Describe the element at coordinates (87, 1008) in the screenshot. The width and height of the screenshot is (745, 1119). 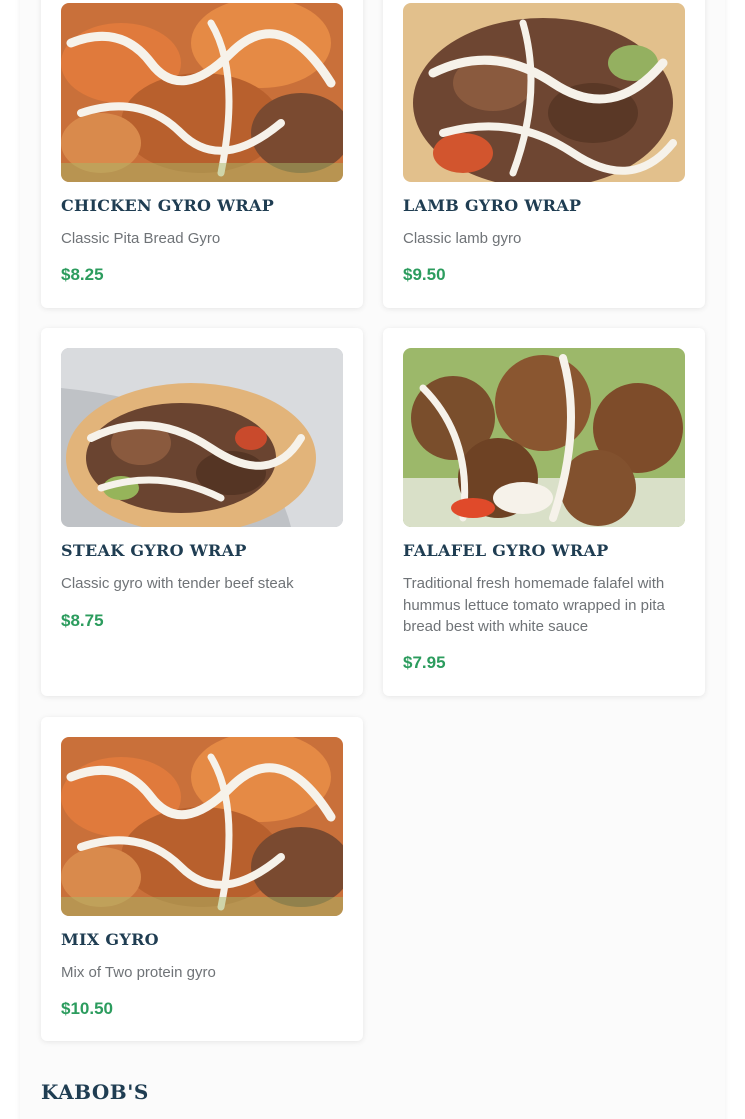
I see `menu-item-price: $10.50` at that location.